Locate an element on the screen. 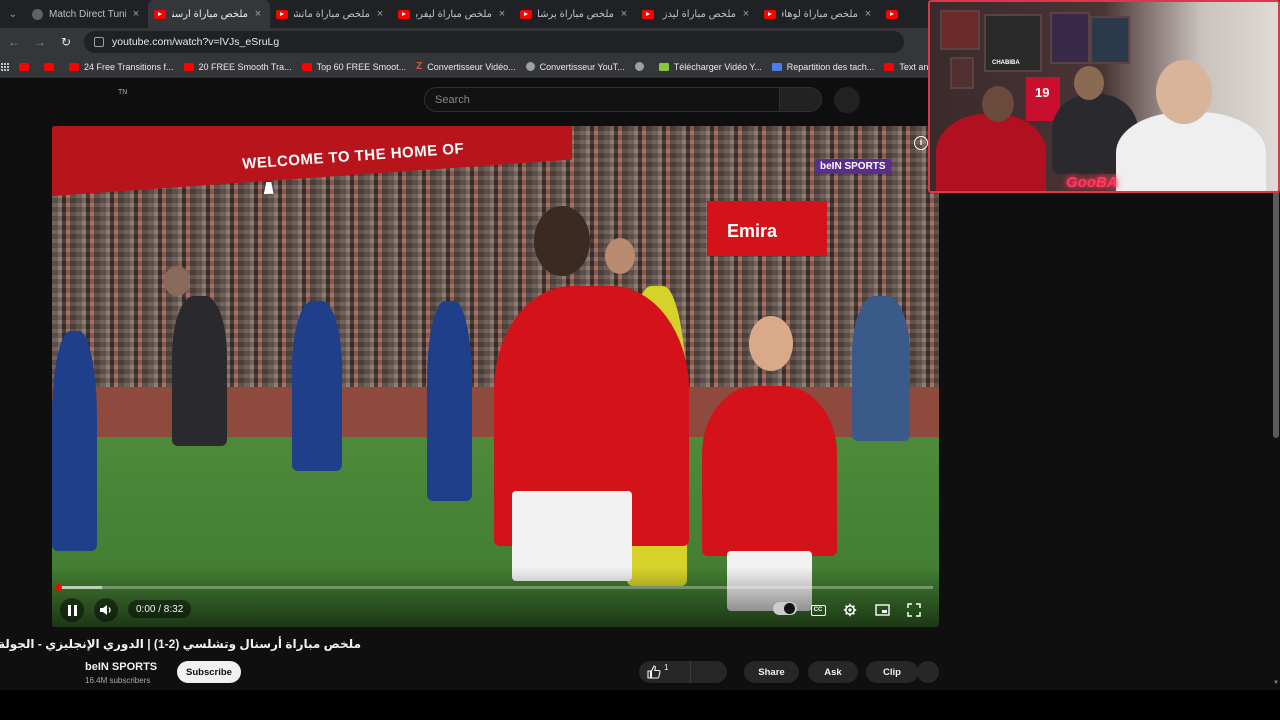 The height and width of the screenshot is (720, 1280). time-display: 0:00 / 8:32 is located at coordinates (160, 609).